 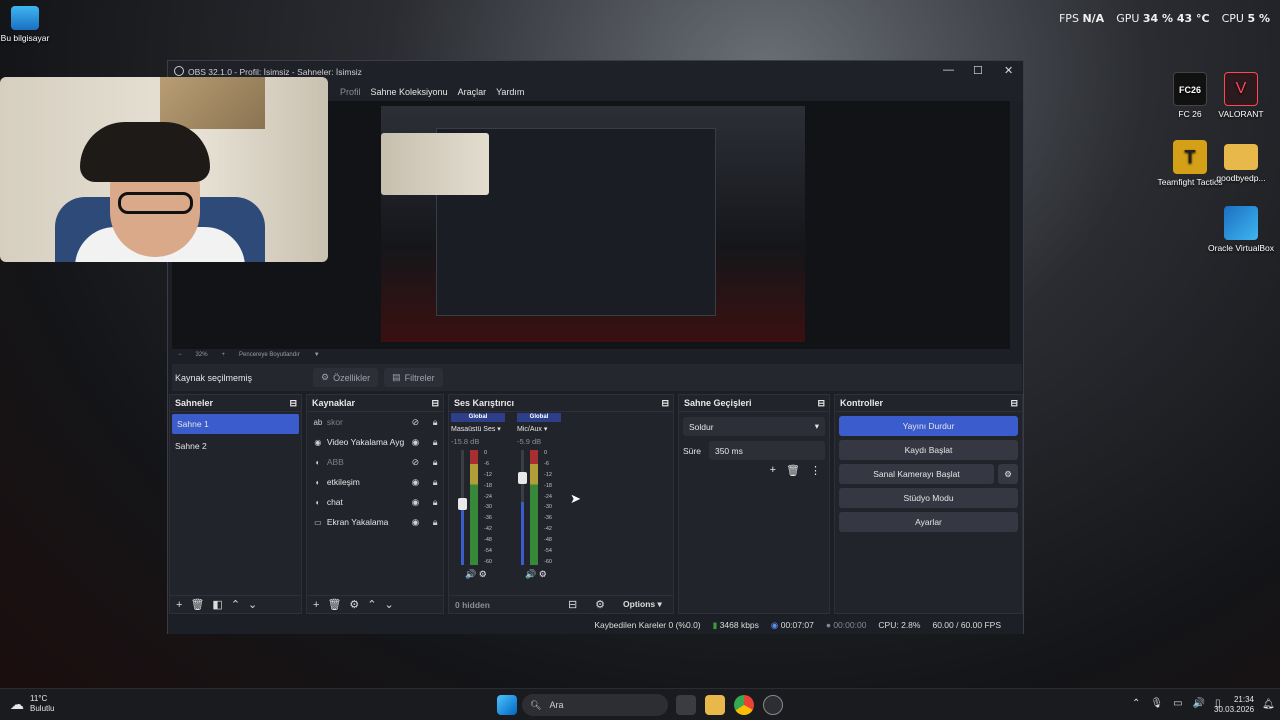 I want to click on tft-icon: T, so click(x=1190, y=157).